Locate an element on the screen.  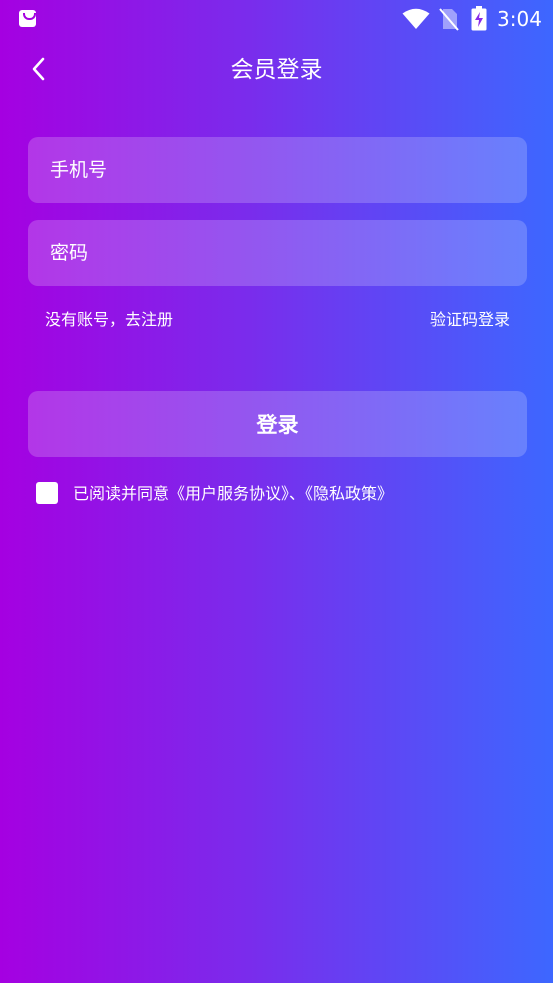
password-field is located at coordinates (277, 253).